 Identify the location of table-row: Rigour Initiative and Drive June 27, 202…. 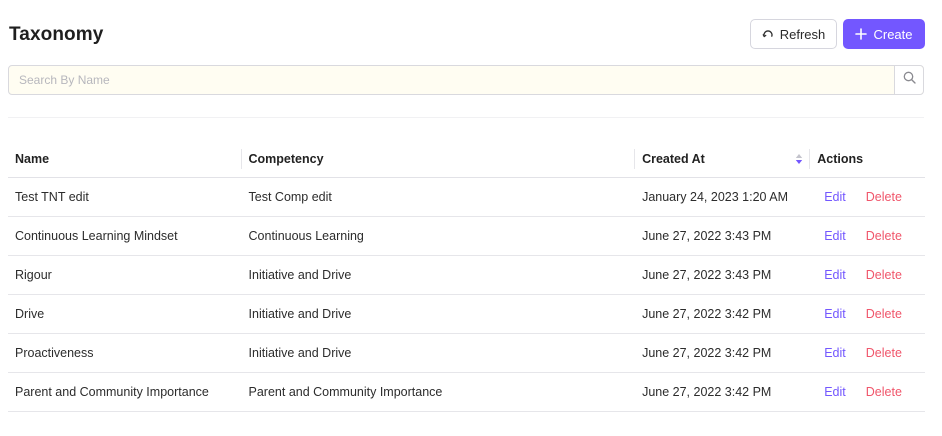
(466, 275).